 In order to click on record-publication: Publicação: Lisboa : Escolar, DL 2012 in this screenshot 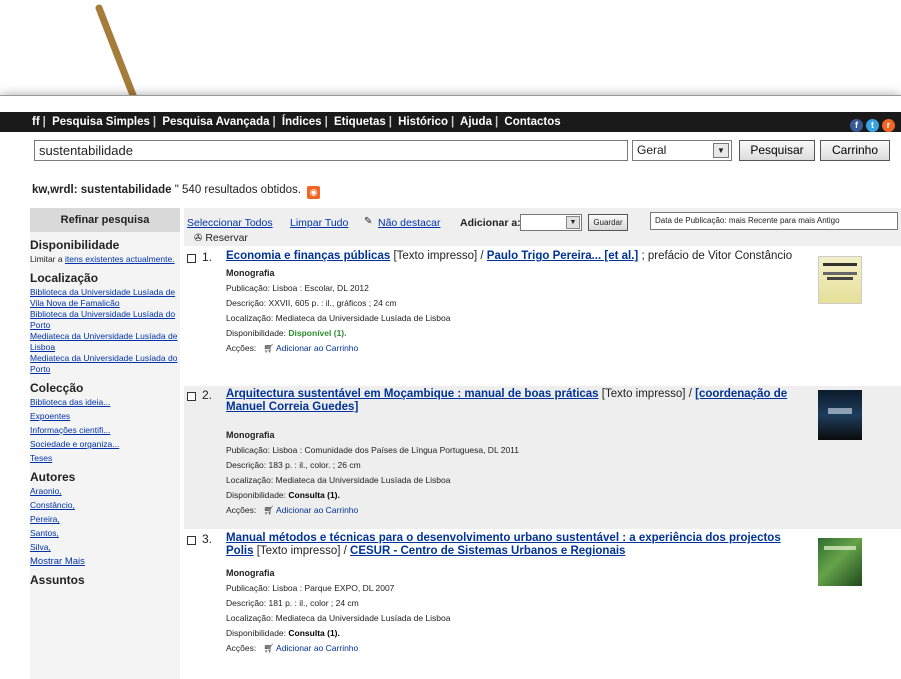, I will do `click(297, 288)`.